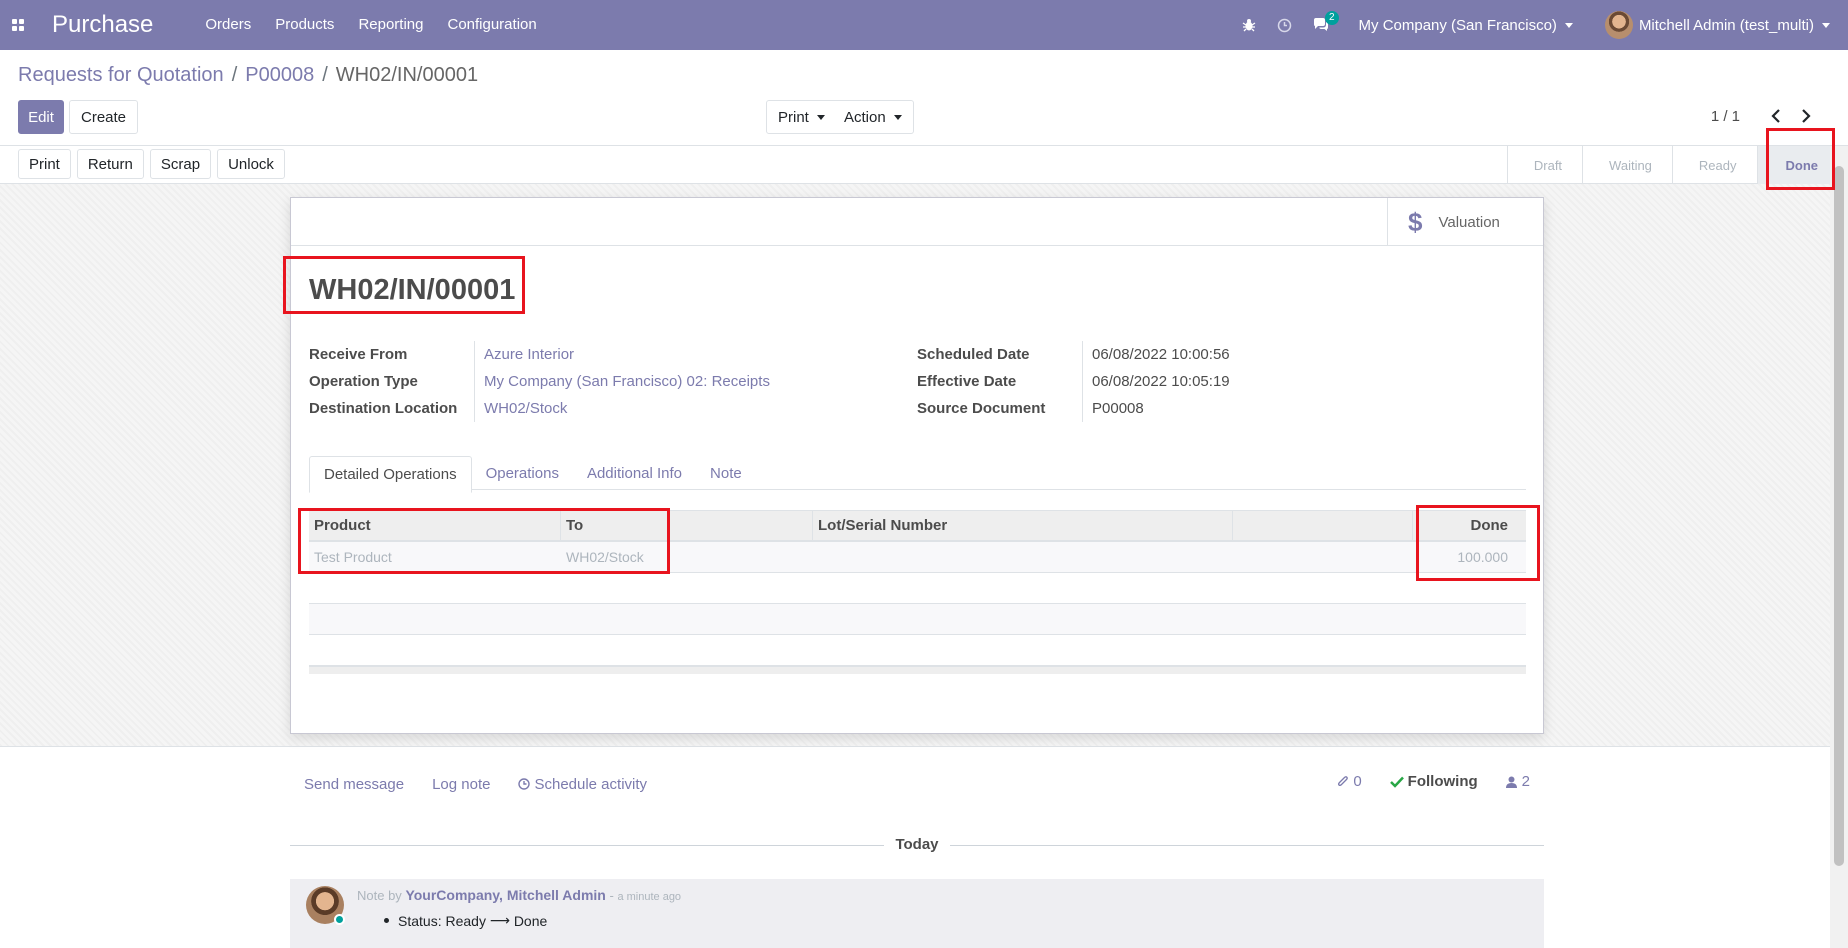  I want to click on tab-detailed-operations: Detailed Operations, so click(390, 474).